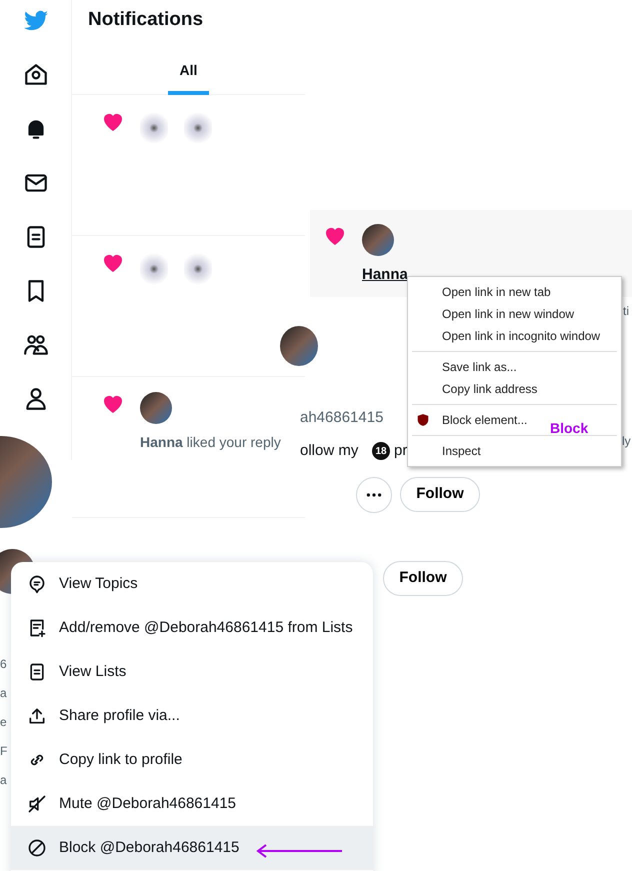  What do you see at coordinates (626, 441) in the screenshot?
I see `text-fragment: ly` at bounding box center [626, 441].